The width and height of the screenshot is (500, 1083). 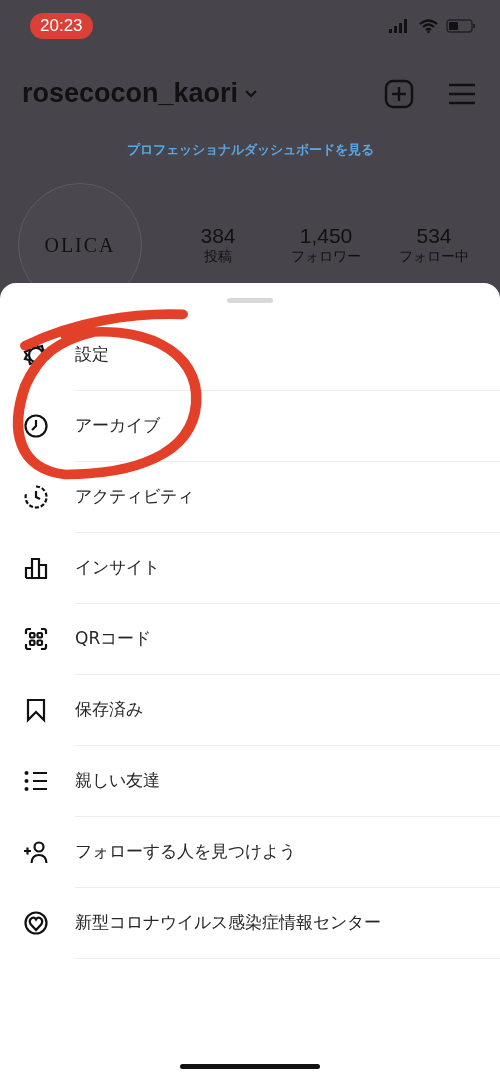 What do you see at coordinates (36, 638) in the screenshot?
I see `qr-code-icon` at bounding box center [36, 638].